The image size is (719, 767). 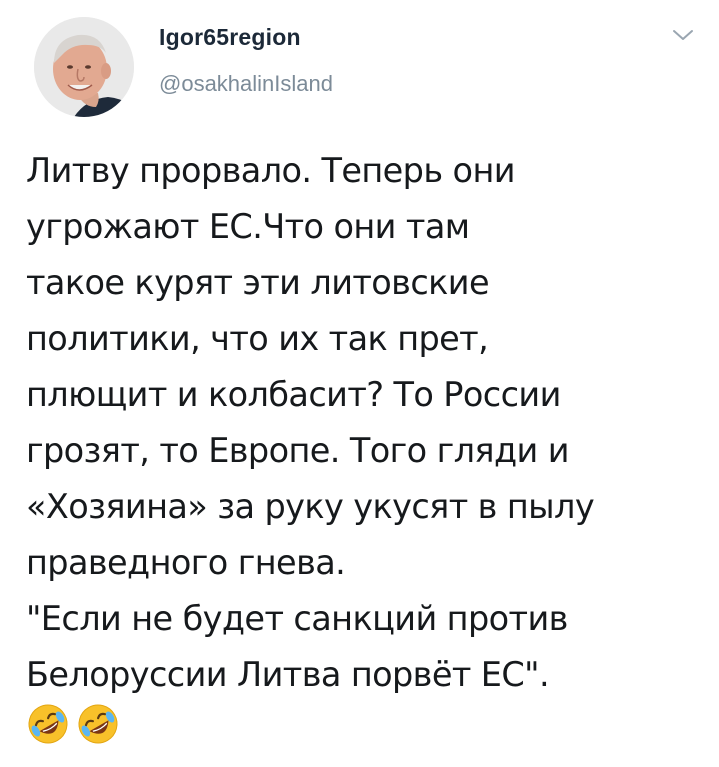 I want to click on tweet-text-line: грозят, то Европе. Того гляди и, so click(x=298, y=450).